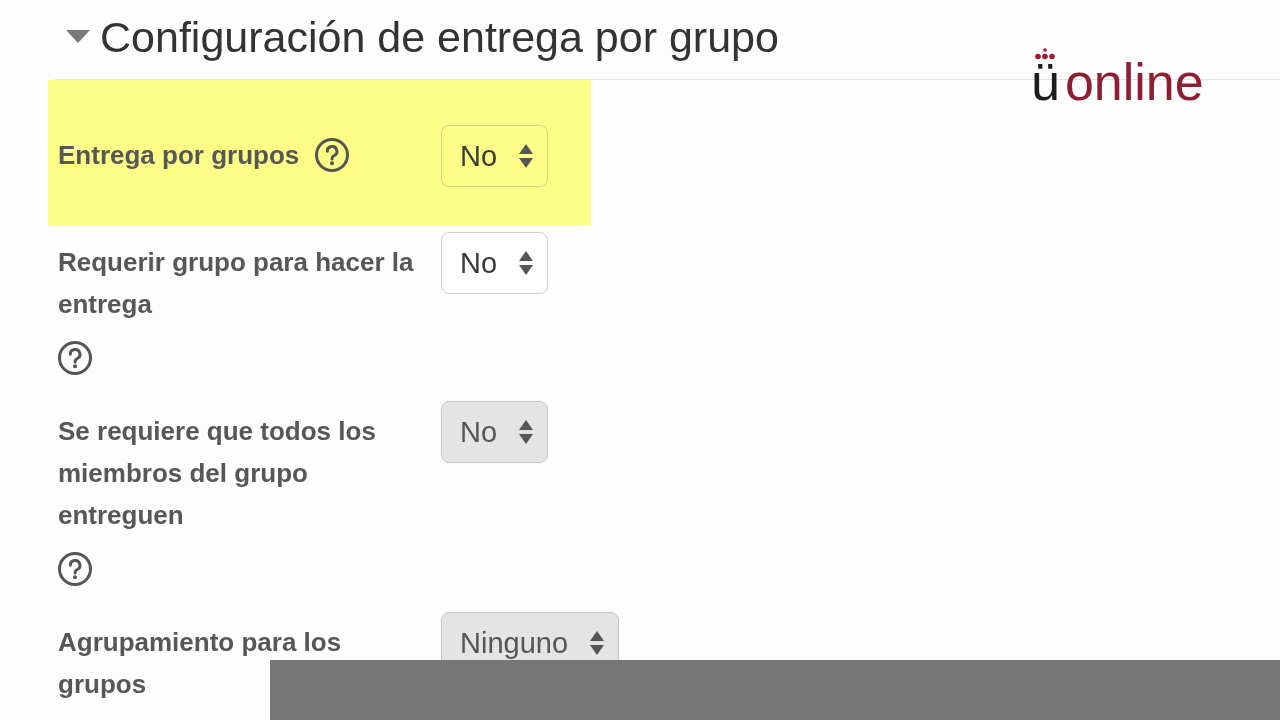  I want to click on brand-logo: üonline, so click(1117, 82).